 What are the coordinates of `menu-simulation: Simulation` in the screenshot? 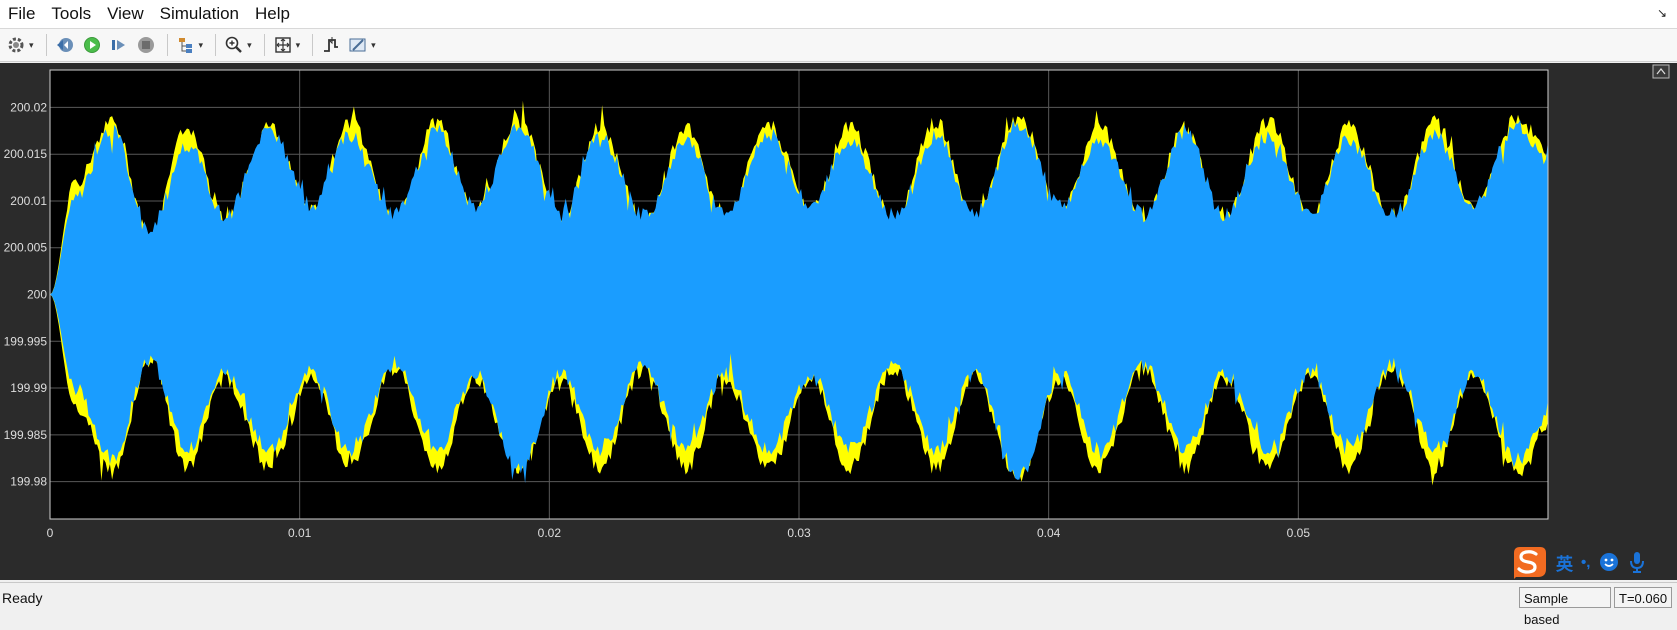 It's located at (199, 14).